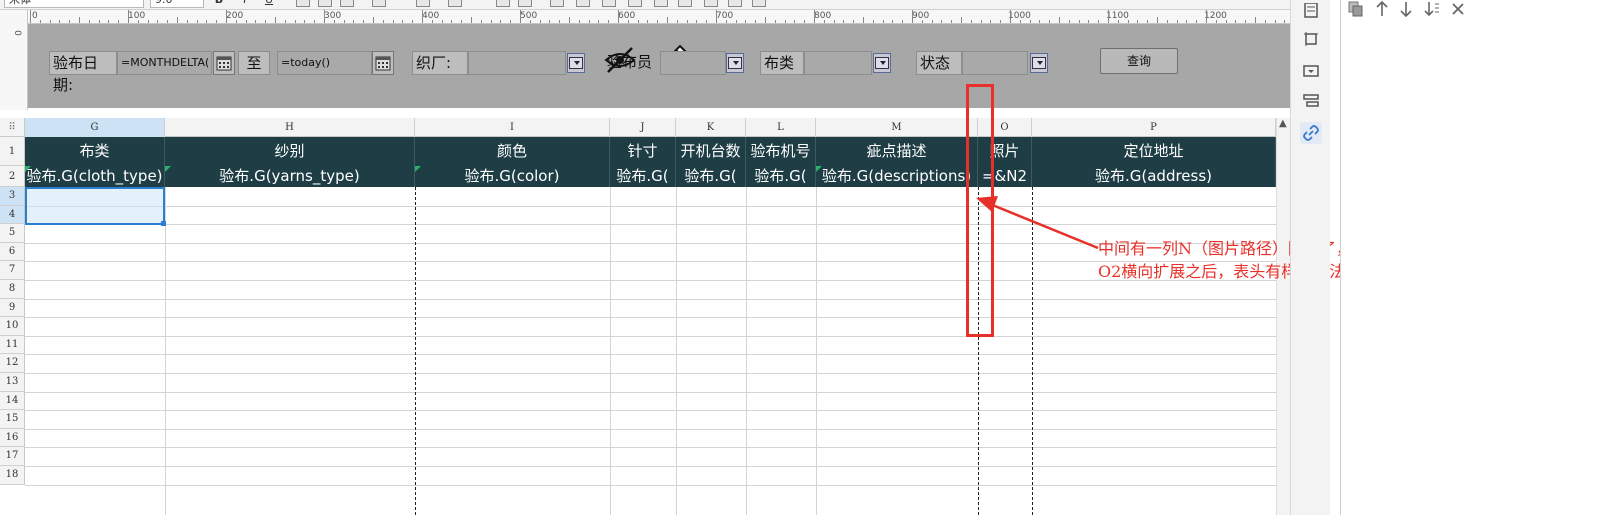 The height and width of the screenshot is (515, 1602). What do you see at coordinates (512, 151) in the screenshot?
I see `header-cell-color: 颜色` at bounding box center [512, 151].